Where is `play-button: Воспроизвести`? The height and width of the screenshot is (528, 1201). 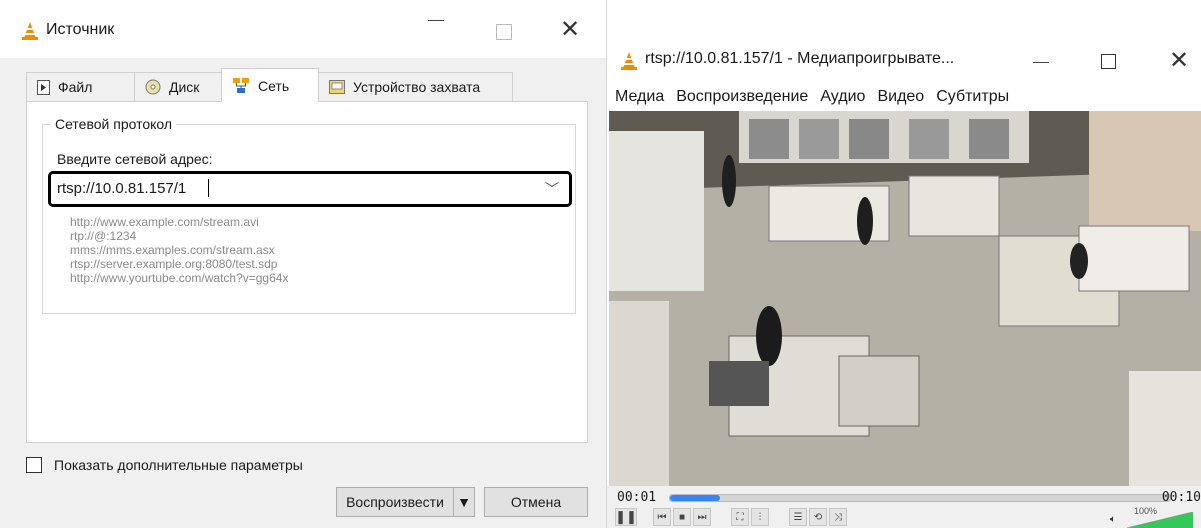
play-button: Воспроизвести is located at coordinates (395, 502).